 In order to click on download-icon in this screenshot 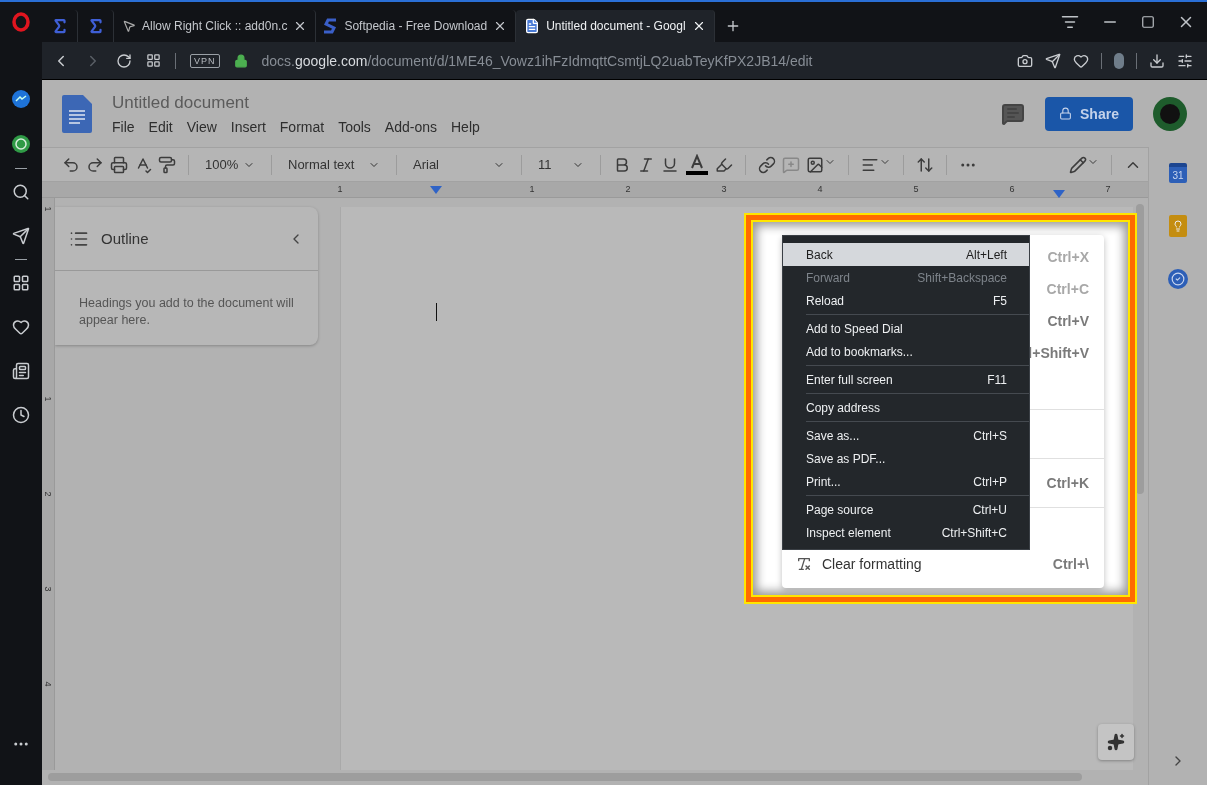, I will do `click(1157, 60)`.